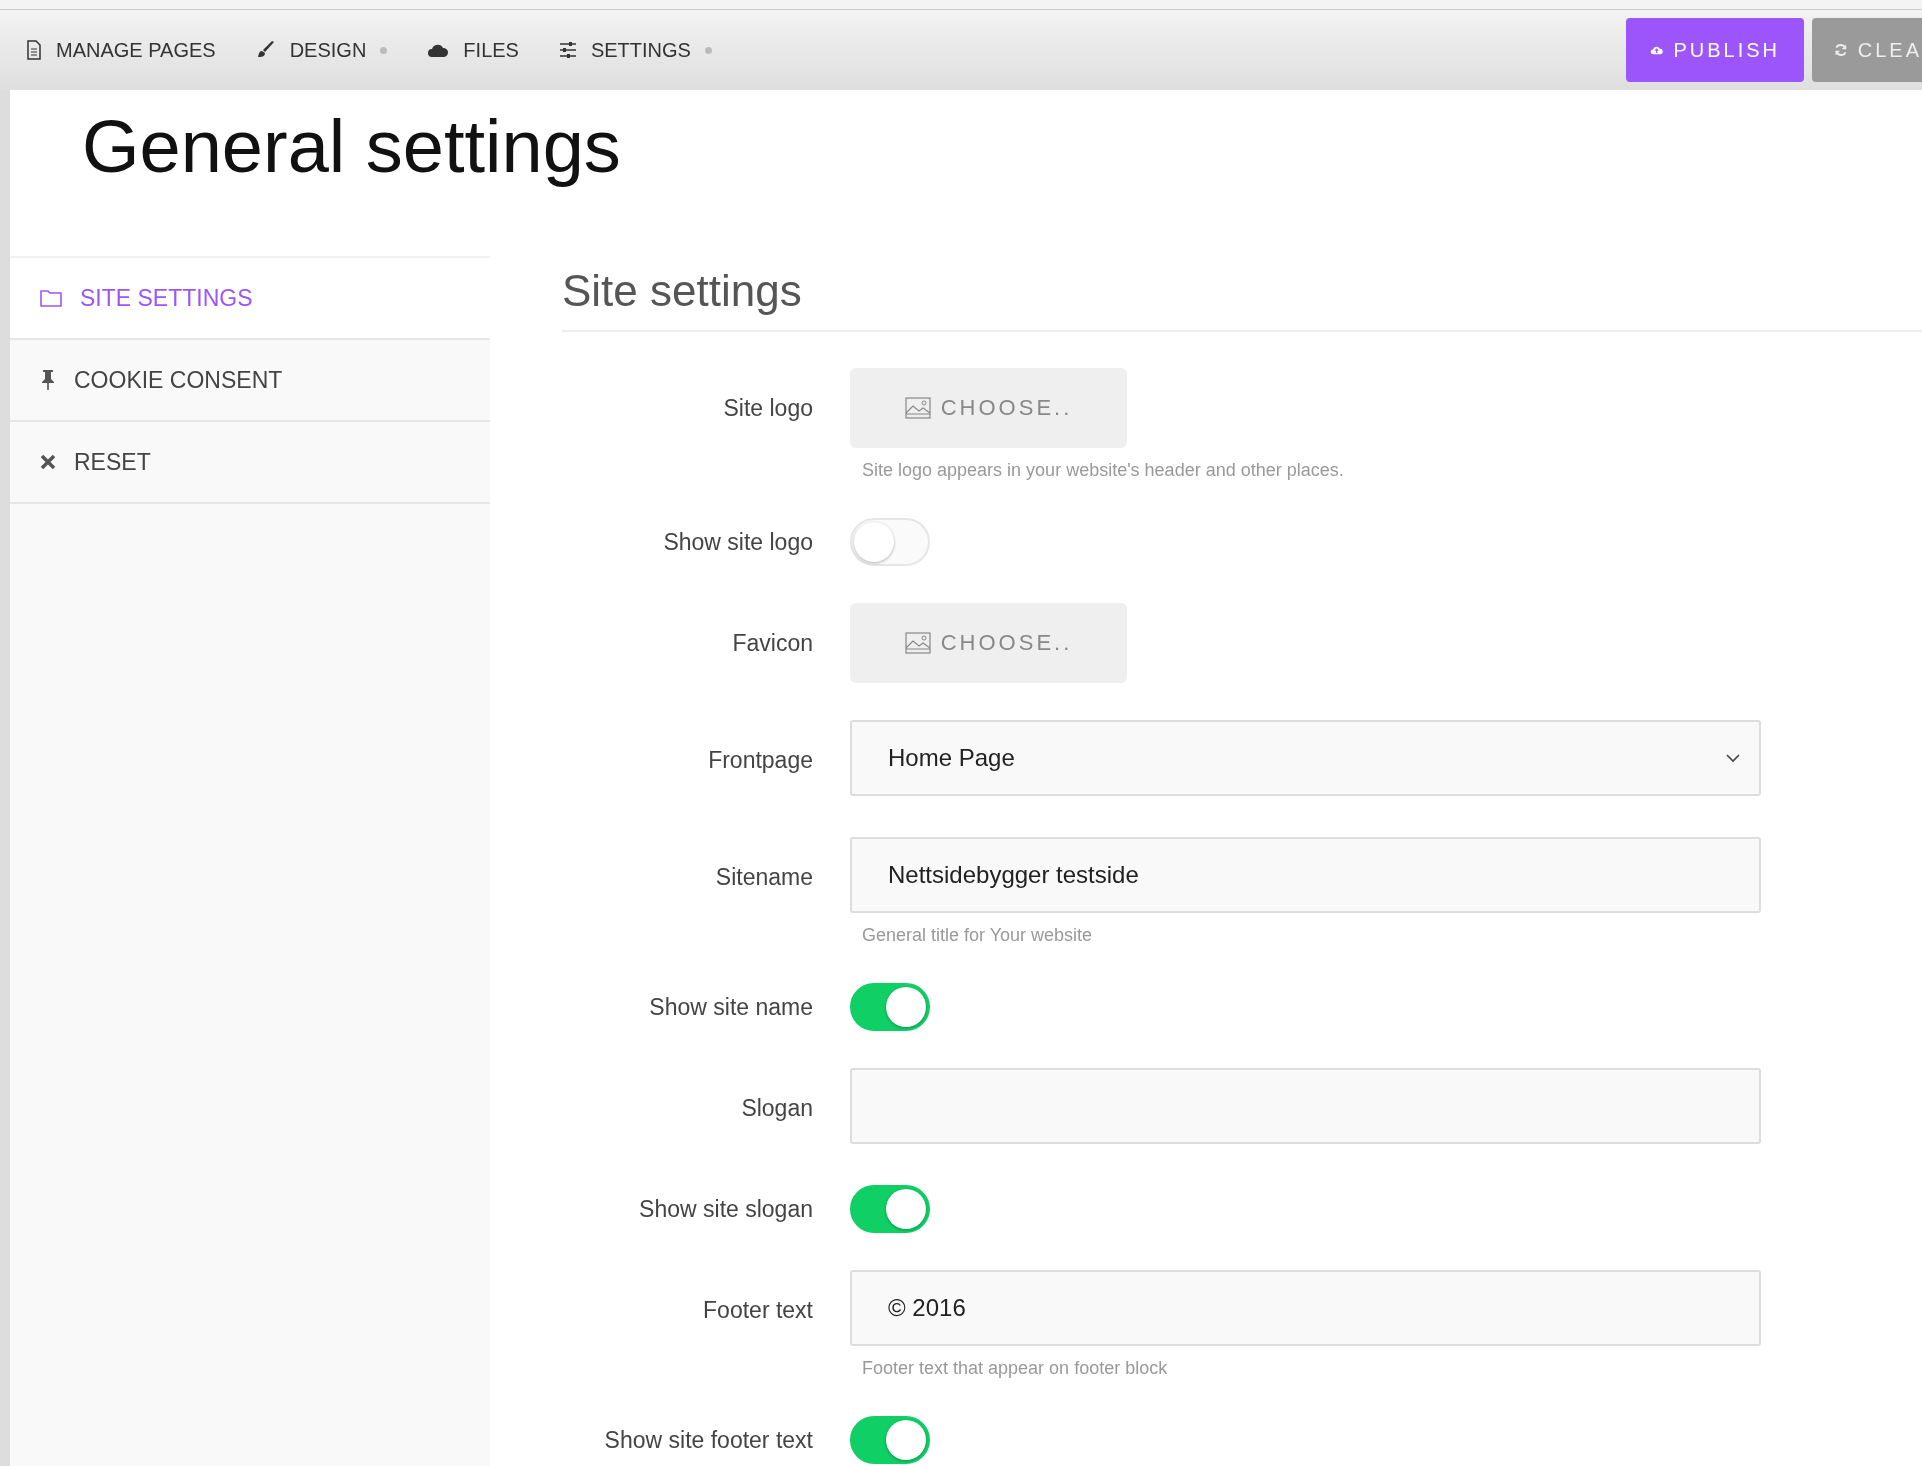 The width and height of the screenshot is (1922, 1466). What do you see at coordinates (1305, 1106) in the screenshot?
I see `text-input` at bounding box center [1305, 1106].